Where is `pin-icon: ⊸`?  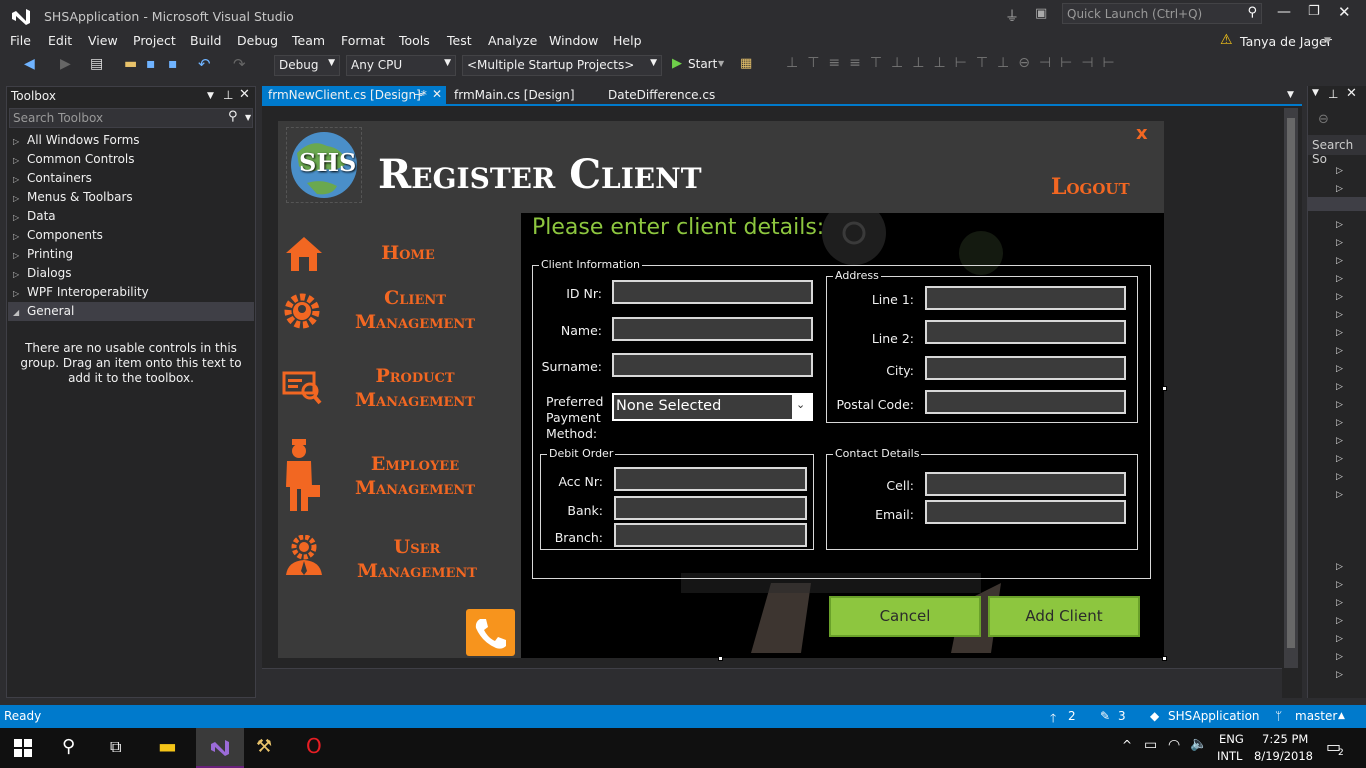 pin-icon: ⊸ is located at coordinates (418, 94).